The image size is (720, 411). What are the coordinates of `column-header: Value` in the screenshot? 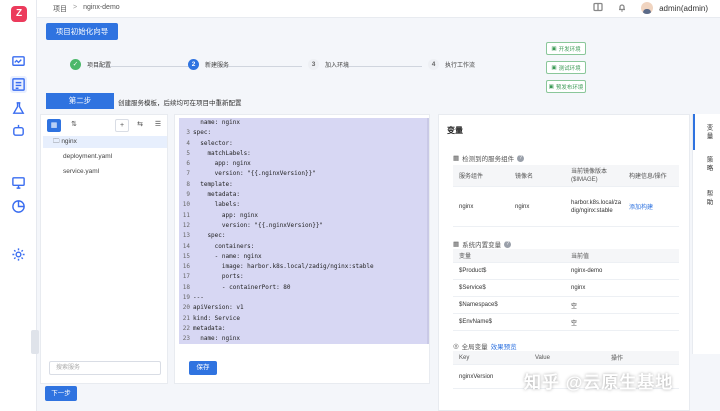 It's located at (542, 357).